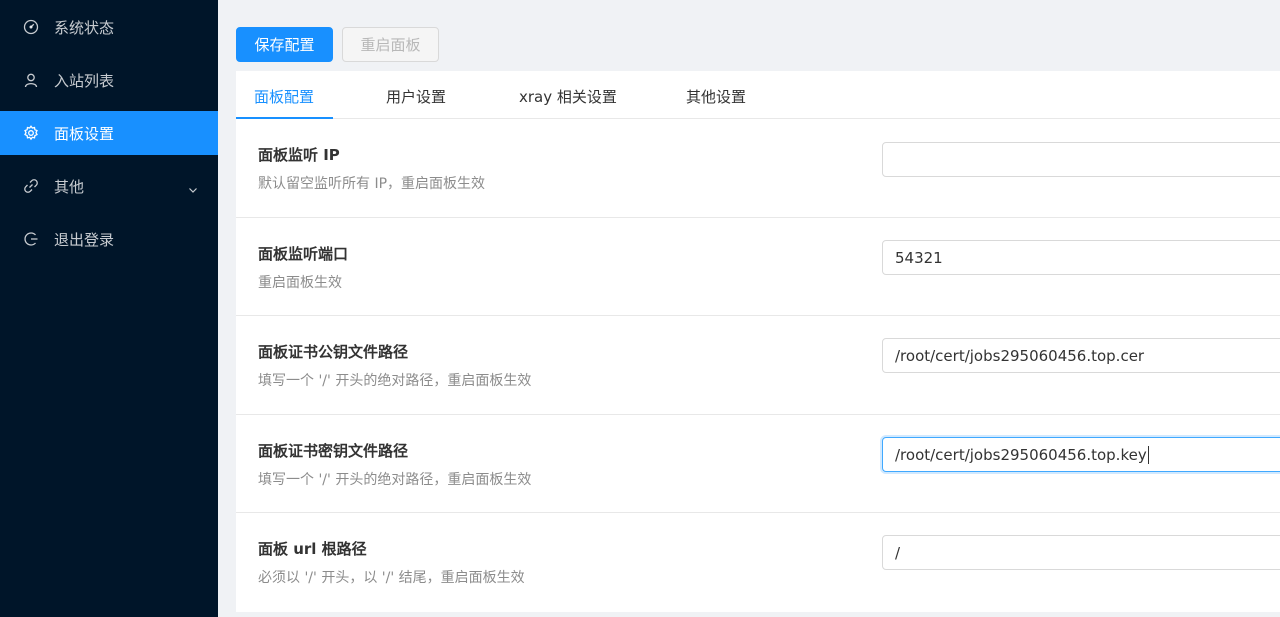 Image resolution: width=1280 pixels, height=617 pixels. Describe the element at coordinates (1081, 355) in the screenshot. I see `cert-public-key-path-input: /root/cert/jobs295060456.top.cer` at that location.